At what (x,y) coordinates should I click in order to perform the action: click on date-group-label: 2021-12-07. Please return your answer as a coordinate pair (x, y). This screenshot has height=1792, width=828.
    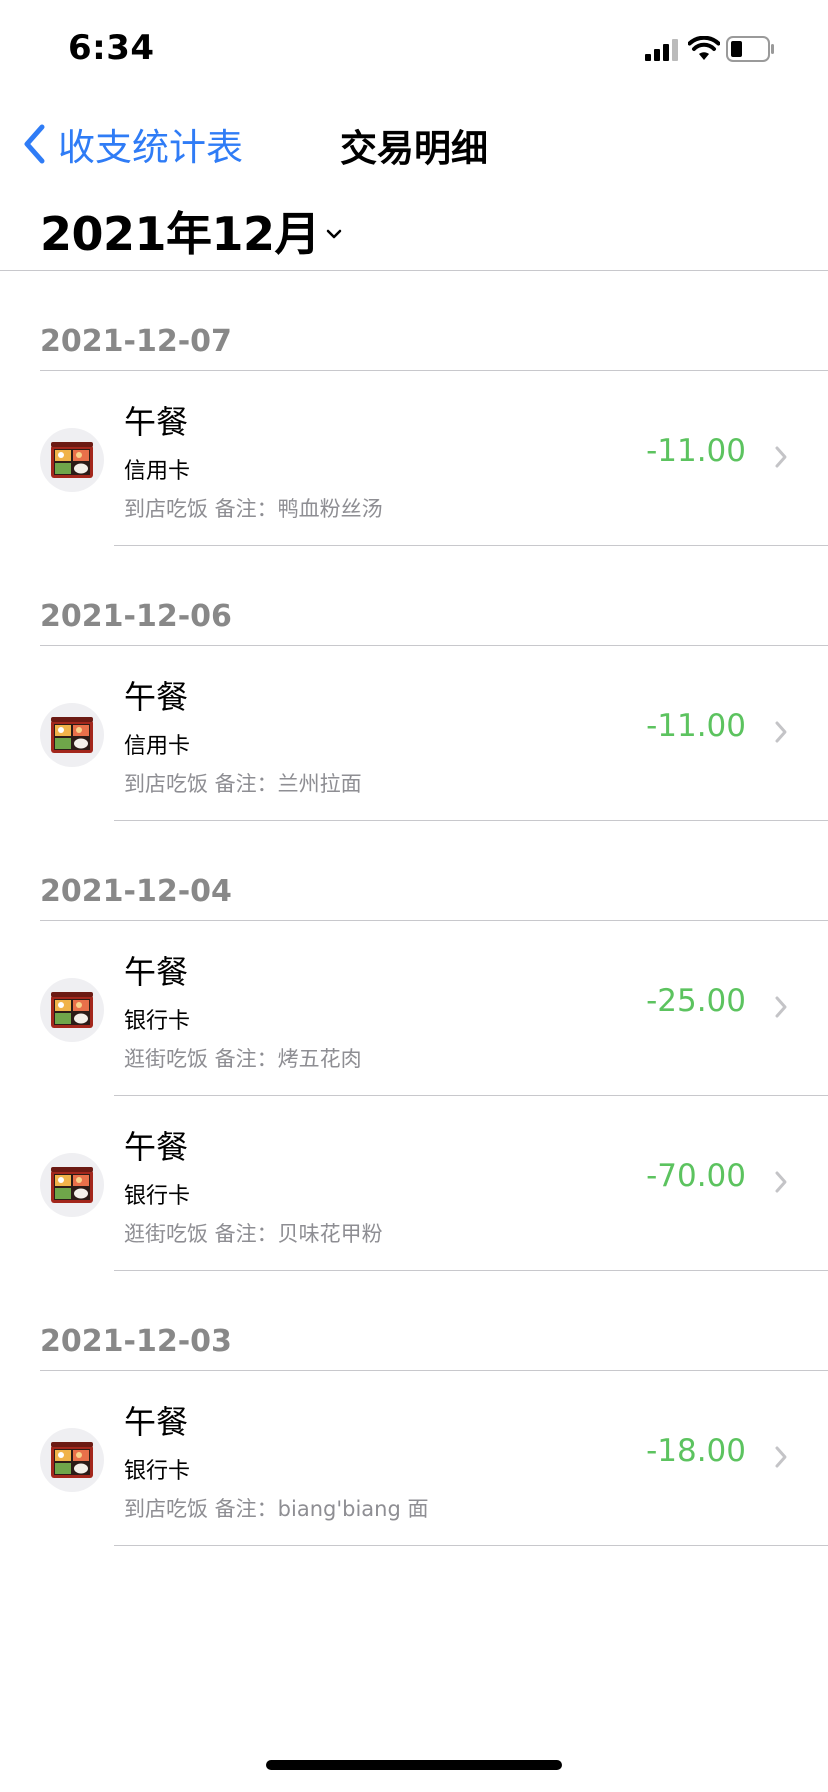
    Looking at the image, I should click on (136, 341).